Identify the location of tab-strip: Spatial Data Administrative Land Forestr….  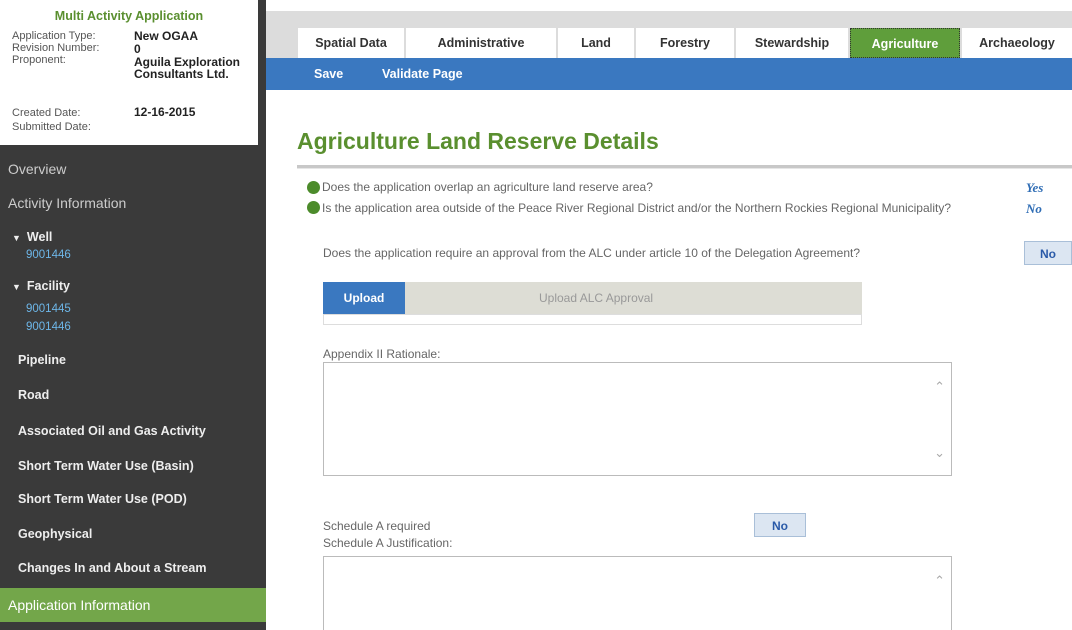
(669, 34).